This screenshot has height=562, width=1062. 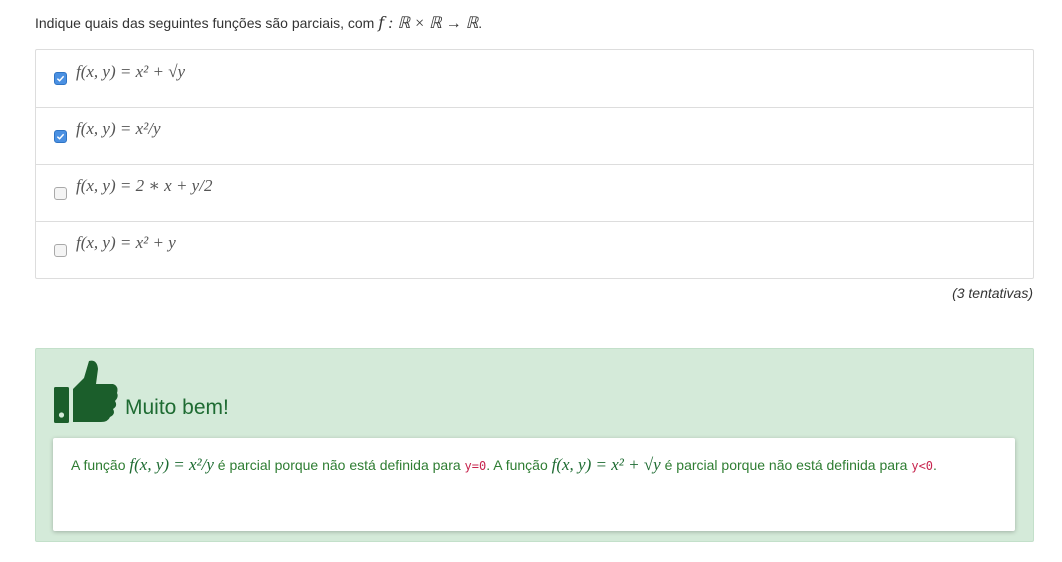 What do you see at coordinates (428, 23) in the screenshot?
I see `question-formula: 𝑓 : ℝ × ℝ → ℝ` at bounding box center [428, 23].